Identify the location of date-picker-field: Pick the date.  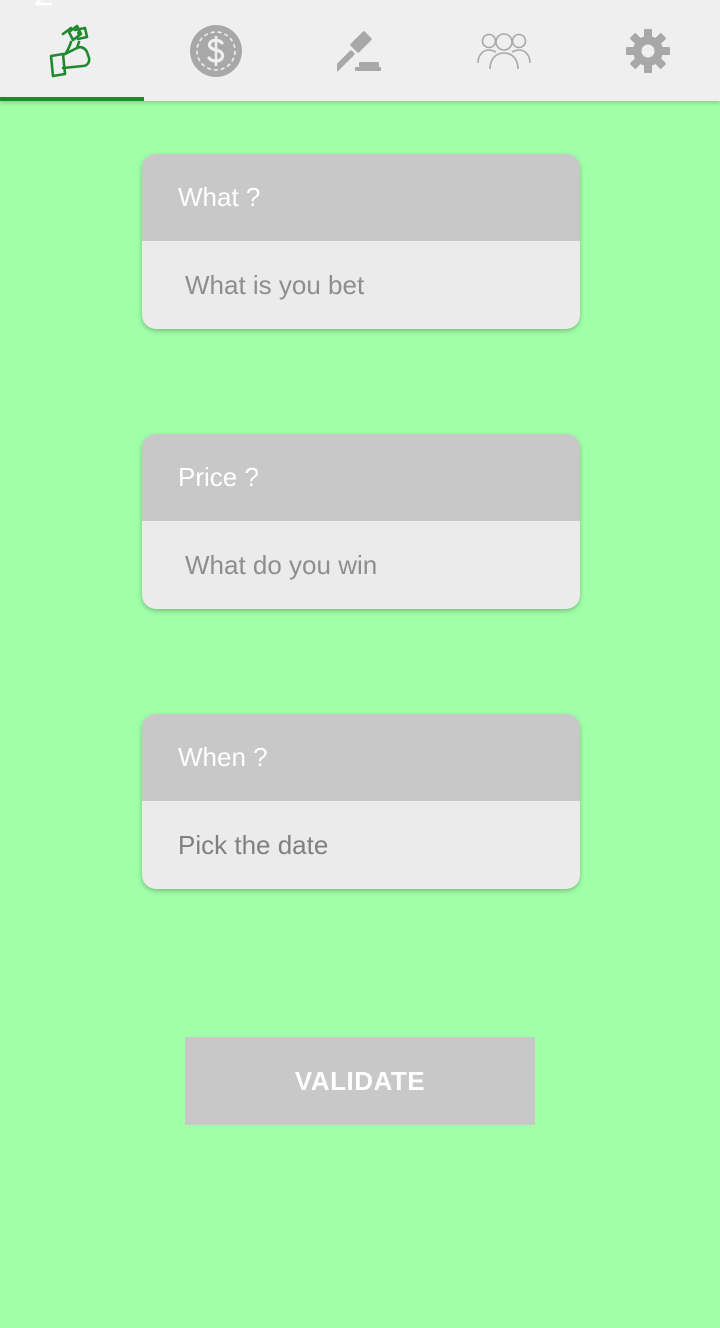
(361, 845).